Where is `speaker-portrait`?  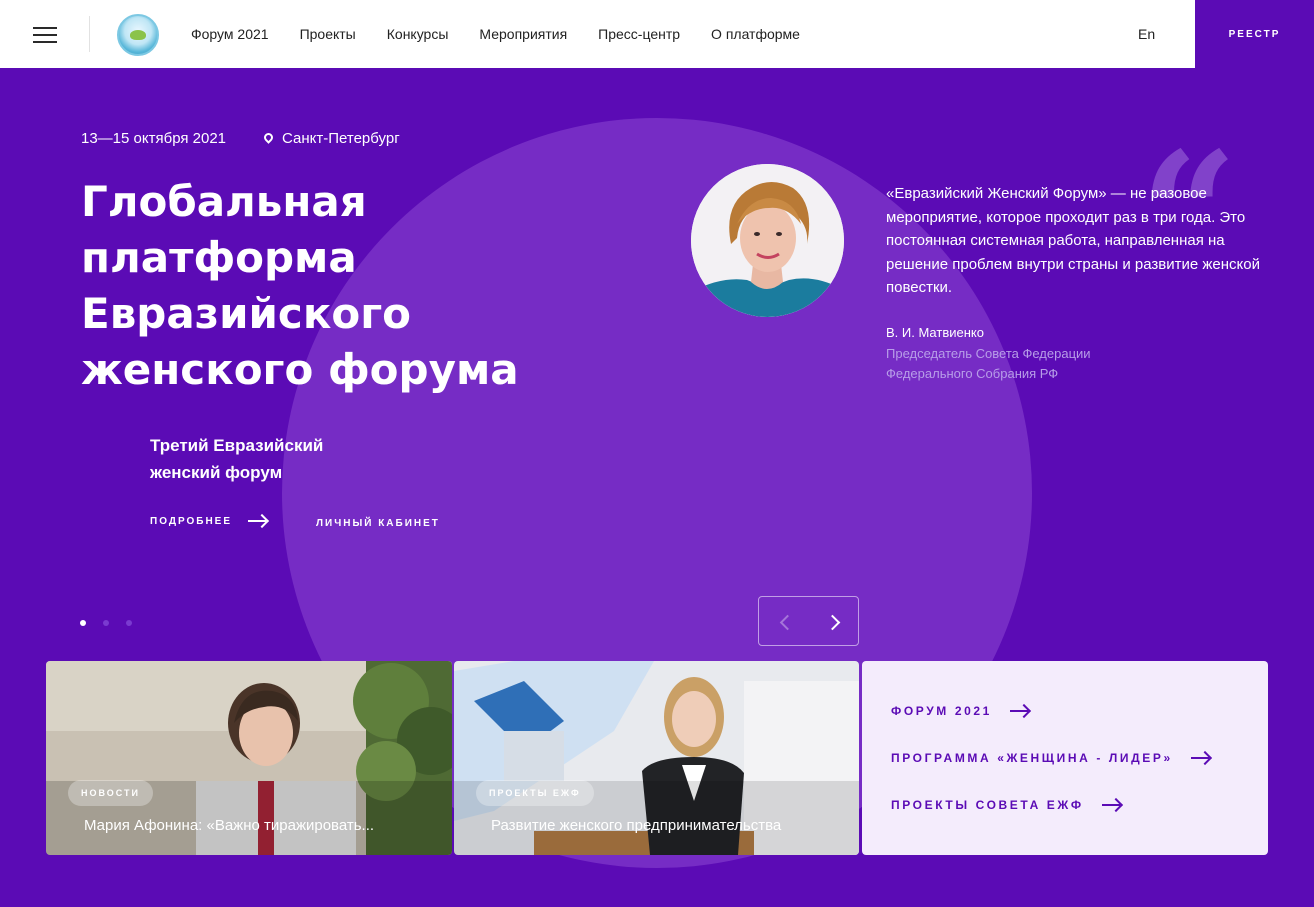
speaker-portrait is located at coordinates (767, 240).